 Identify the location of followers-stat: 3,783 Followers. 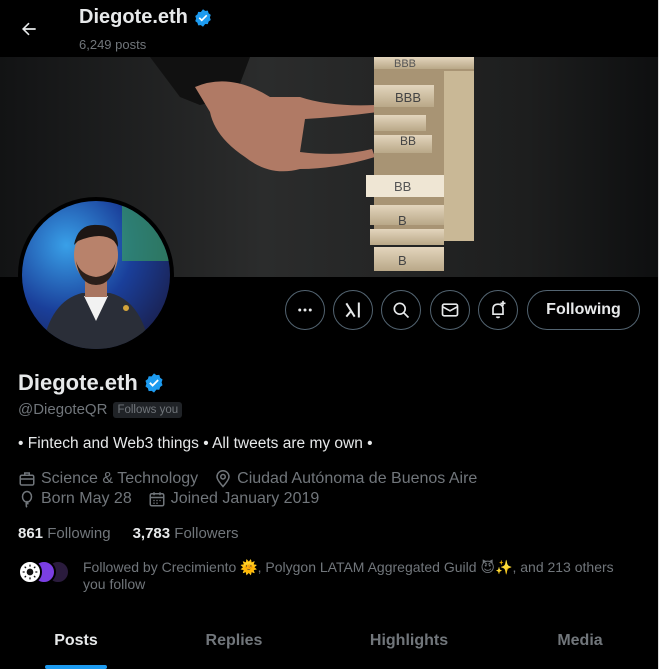
(186, 533).